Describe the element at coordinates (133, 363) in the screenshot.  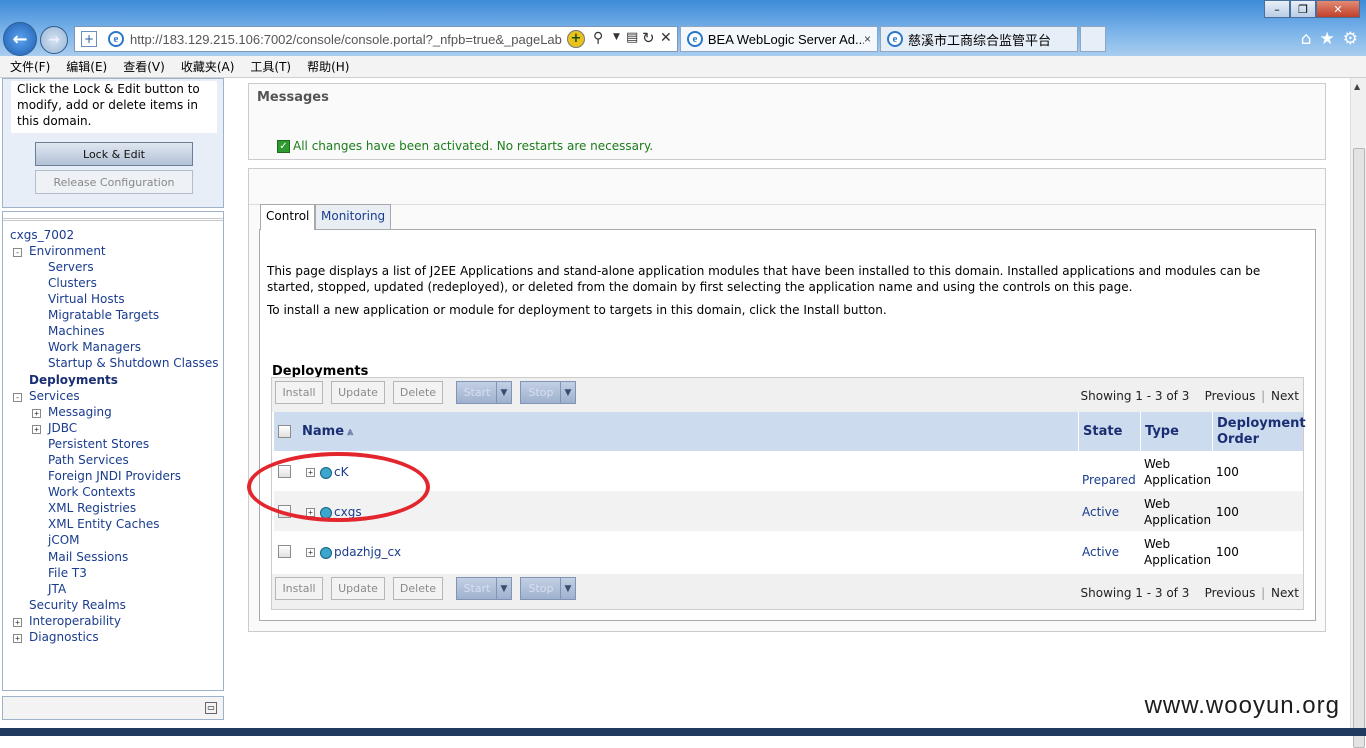
I see `tree-item-startup-shutdown: Startup & Shutdown Classes` at that location.